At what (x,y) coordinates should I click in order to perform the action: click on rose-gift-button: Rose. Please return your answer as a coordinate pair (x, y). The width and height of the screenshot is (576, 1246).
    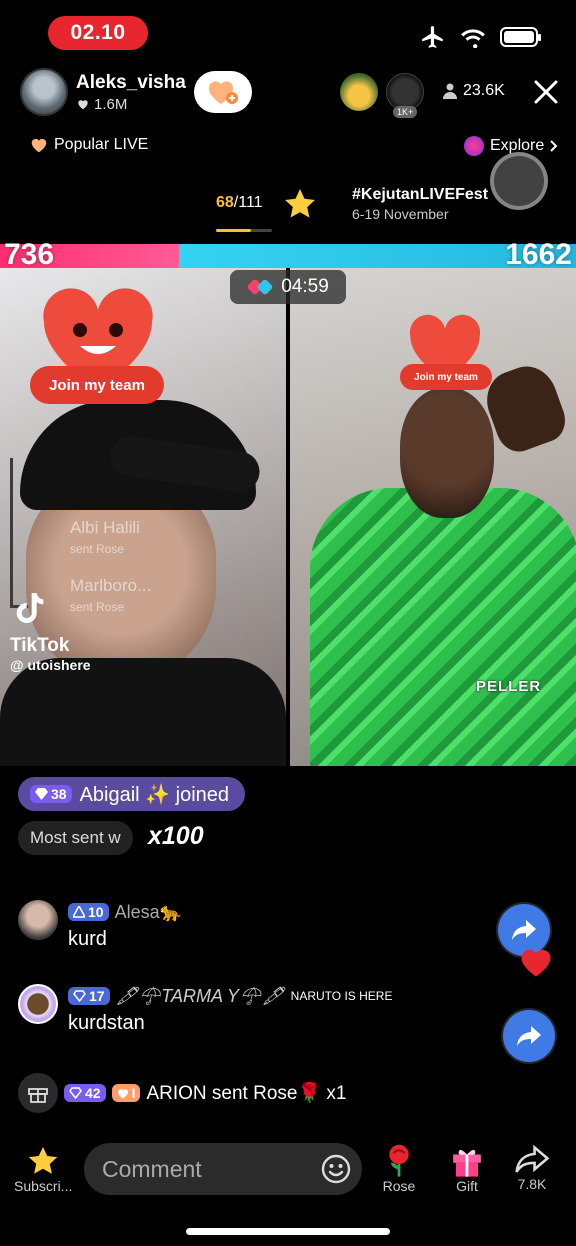
    Looking at the image, I should click on (399, 1168).